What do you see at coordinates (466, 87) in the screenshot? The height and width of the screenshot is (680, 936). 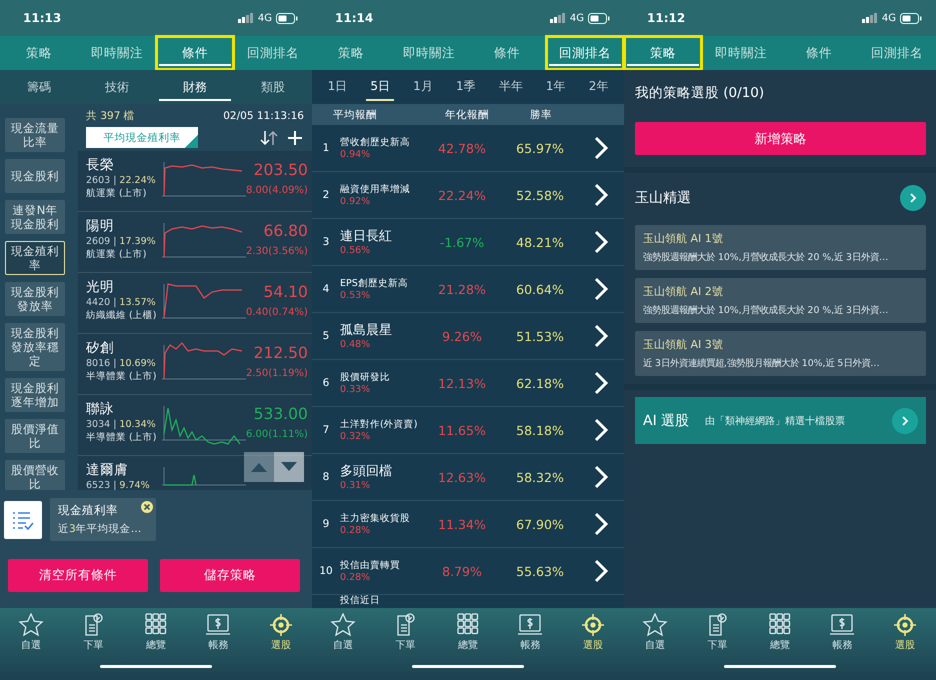 I see `period-tab: 1季` at bounding box center [466, 87].